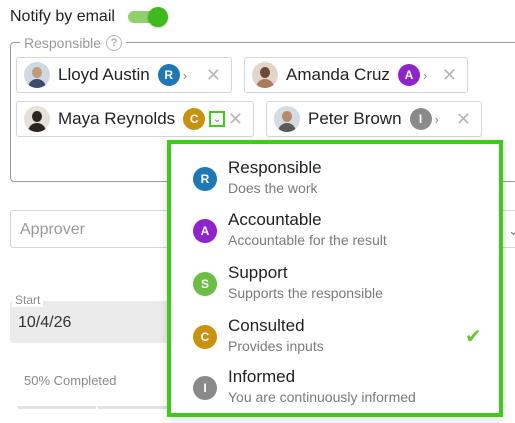 The height and width of the screenshot is (423, 515). Describe the element at coordinates (355, 118) in the screenshot. I see `assignee-name: Peter Brown` at that location.